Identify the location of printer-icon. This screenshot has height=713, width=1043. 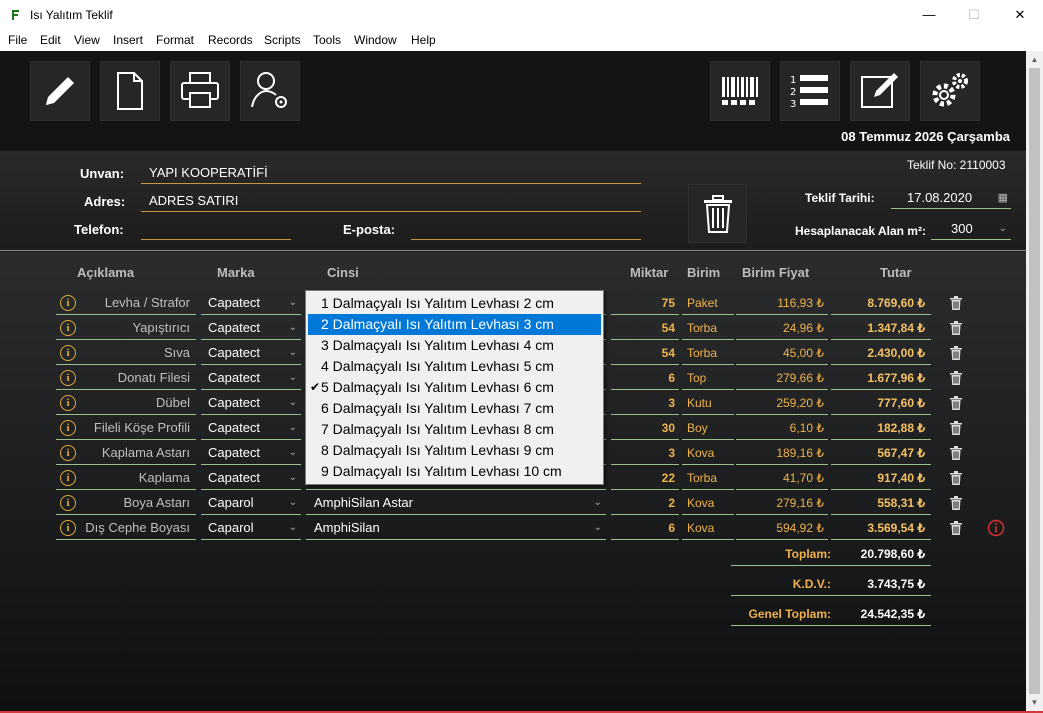
(200, 91).